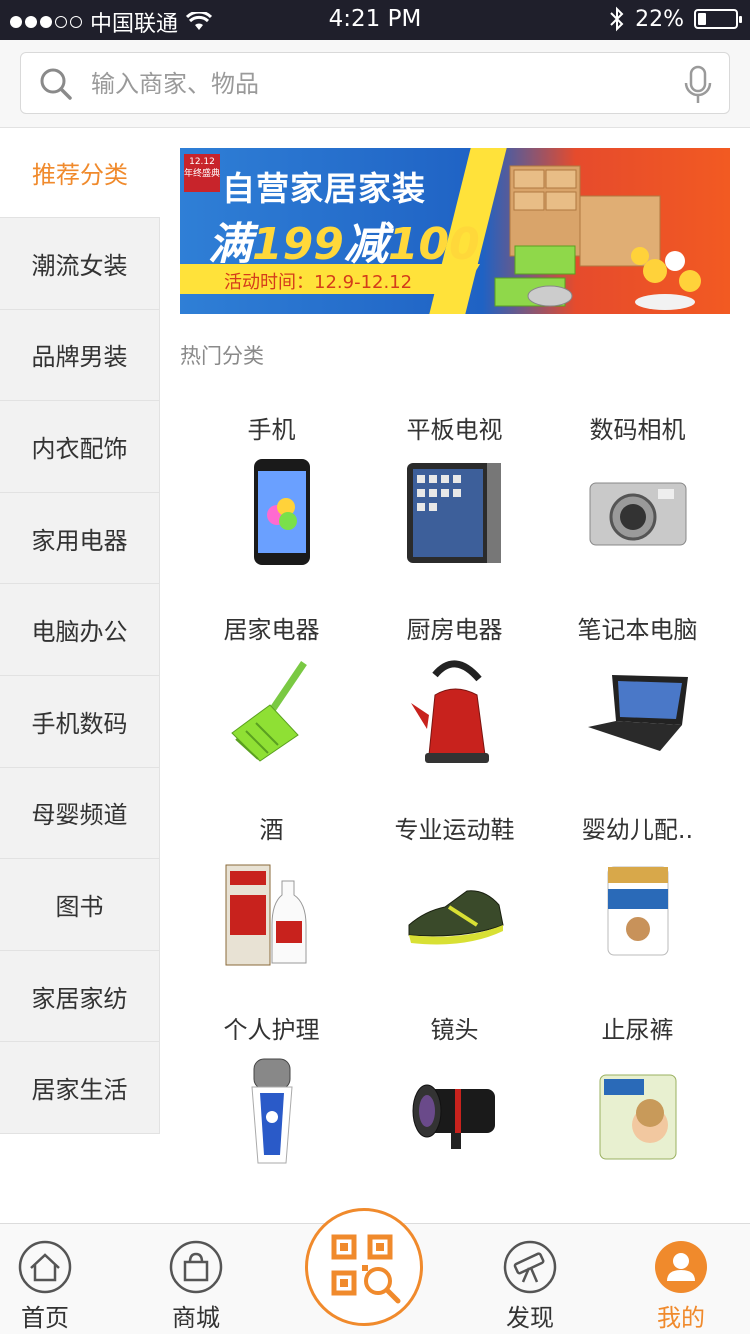  What do you see at coordinates (80, 538) in the screenshot?
I see `sidebar-item-home-appliances: 家用电器` at bounding box center [80, 538].